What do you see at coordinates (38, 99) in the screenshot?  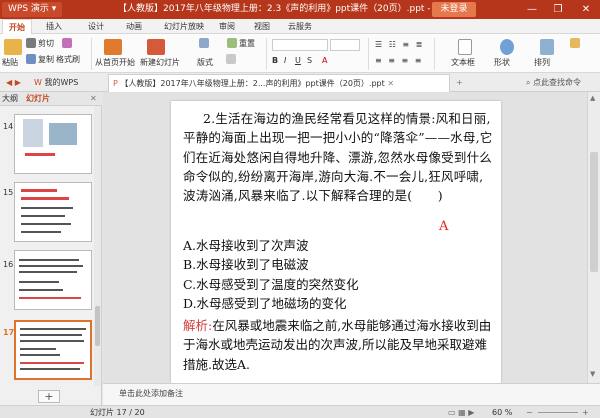 I see `tab-slides: 幻灯片` at bounding box center [38, 99].